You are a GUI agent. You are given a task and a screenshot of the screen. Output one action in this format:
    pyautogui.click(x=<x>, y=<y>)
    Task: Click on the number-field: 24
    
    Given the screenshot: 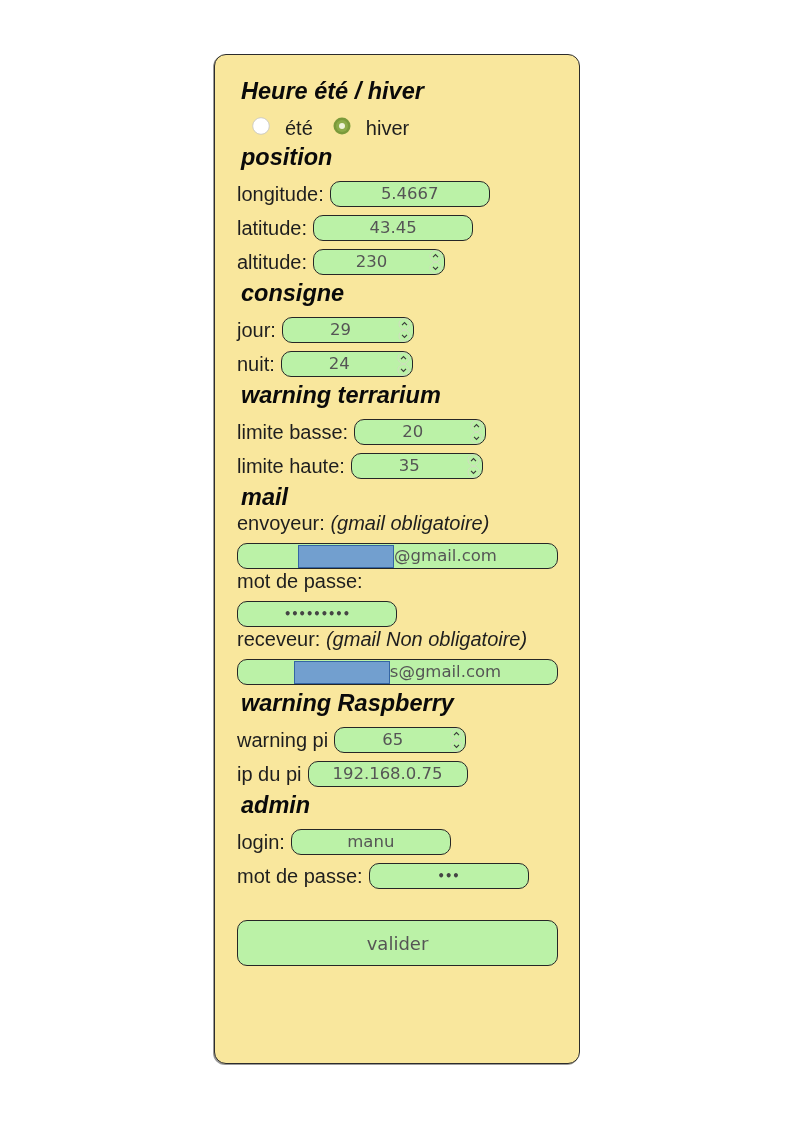 What is the action you would take?
    pyautogui.click(x=346, y=364)
    